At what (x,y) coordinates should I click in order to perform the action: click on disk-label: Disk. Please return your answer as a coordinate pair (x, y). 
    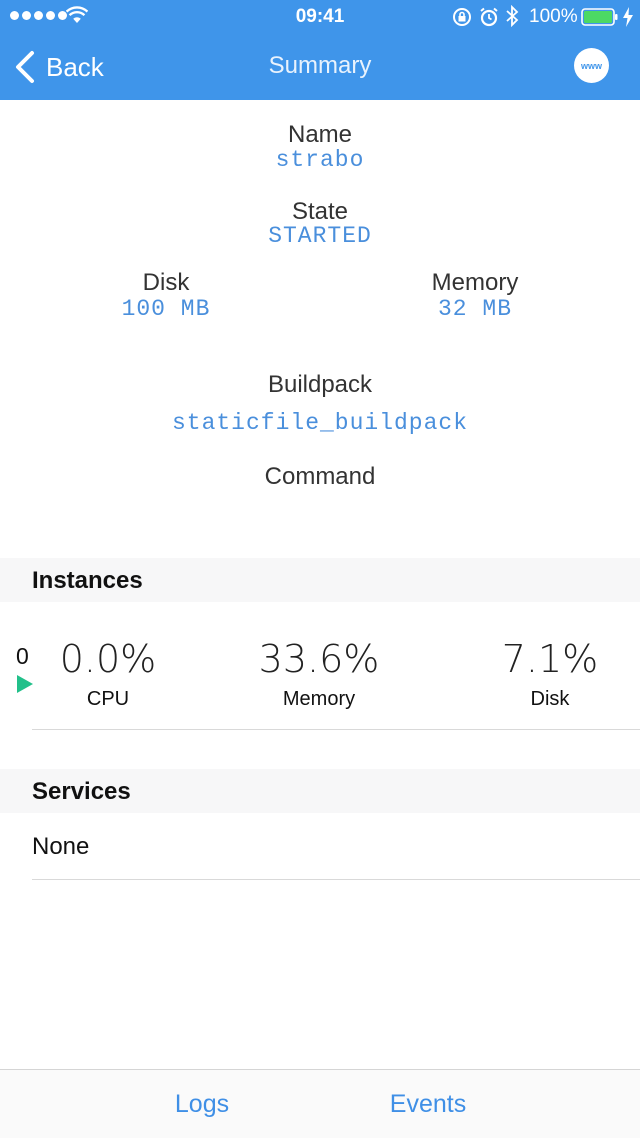
    Looking at the image, I should click on (166, 282).